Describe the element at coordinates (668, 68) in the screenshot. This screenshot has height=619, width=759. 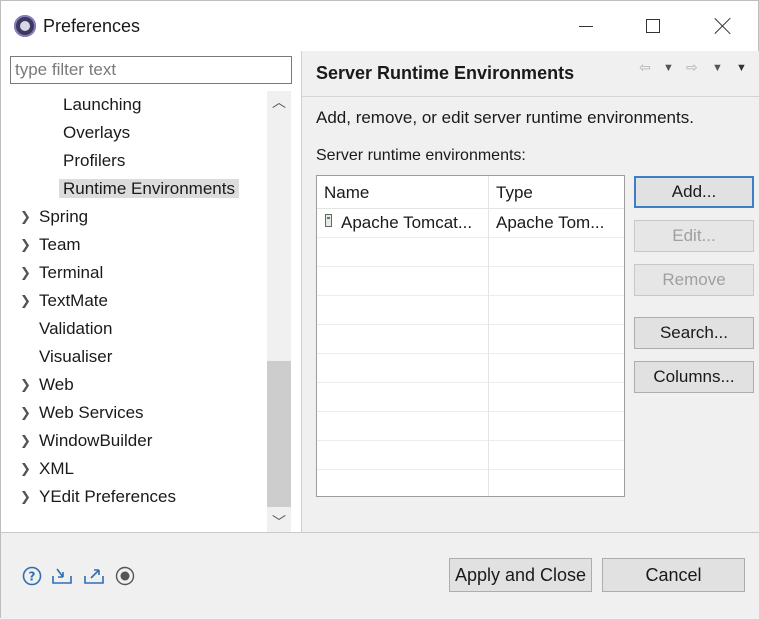
I see `back-dropdown-icon: ▼` at that location.